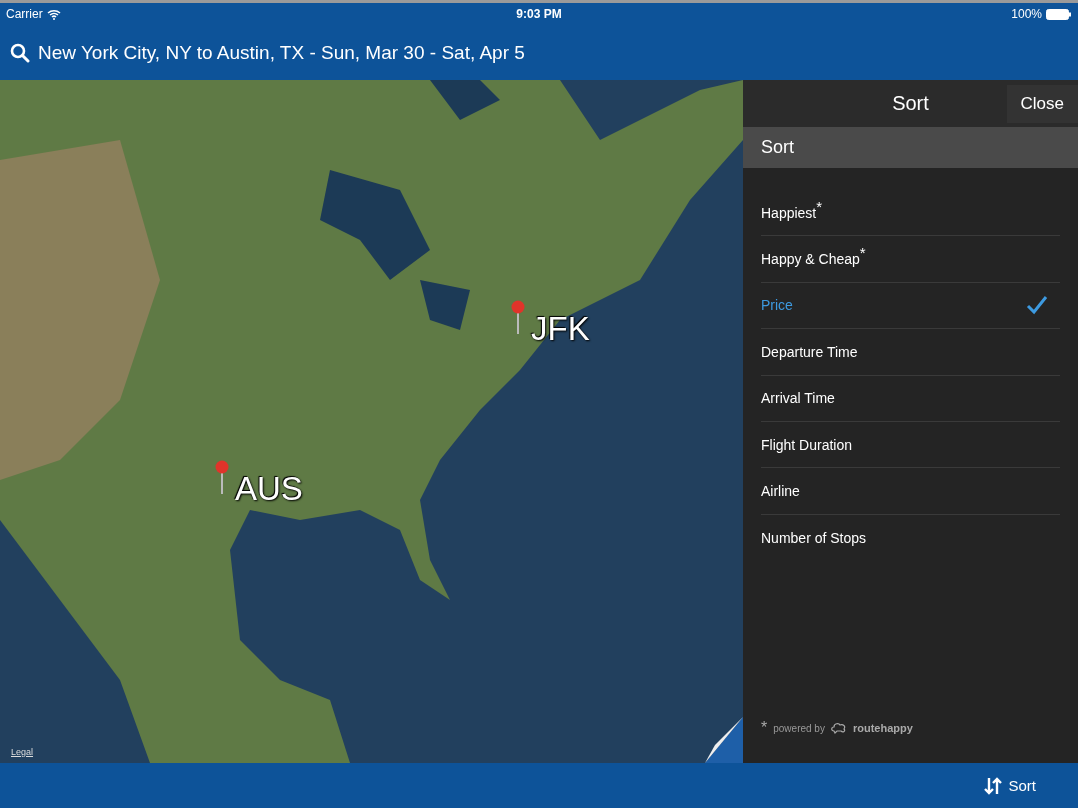 This screenshot has width=1078, height=808. Describe the element at coordinates (910, 103) in the screenshot. I see `panel-title: Sort` at that location.